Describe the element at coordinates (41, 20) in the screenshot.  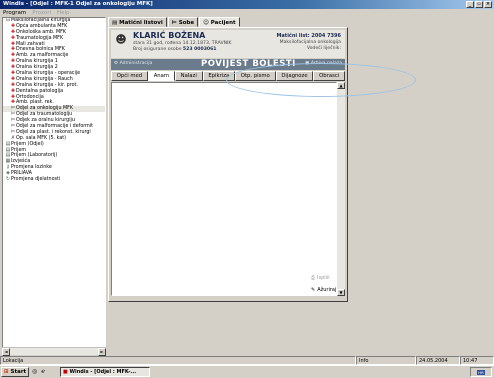
I see `tree-item-label: Maksilofacijalna kirurgija` at that location.